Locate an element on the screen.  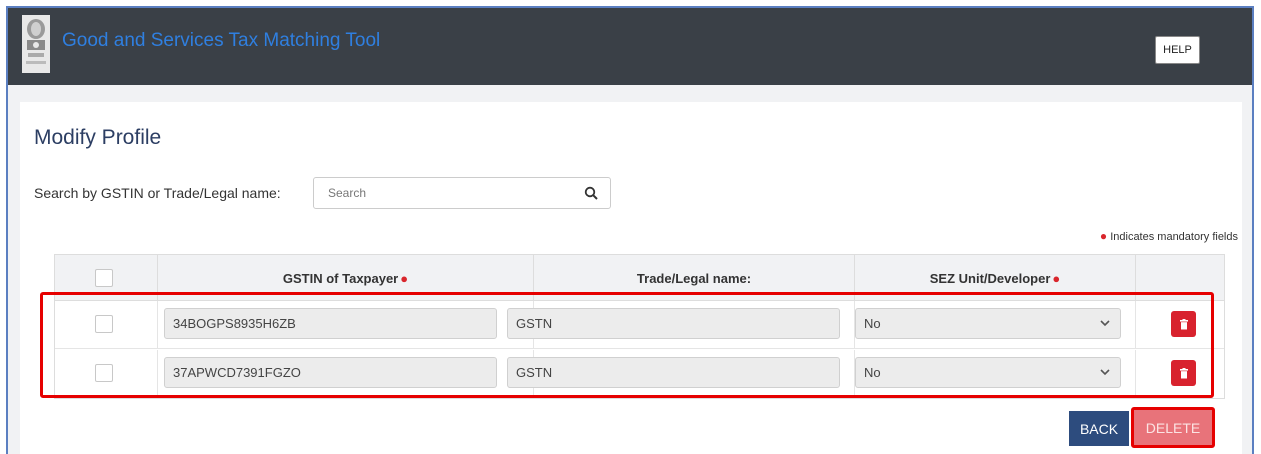
mandatory-note-text: Indicates mandatory fields is located at coordinates (1174, 237).